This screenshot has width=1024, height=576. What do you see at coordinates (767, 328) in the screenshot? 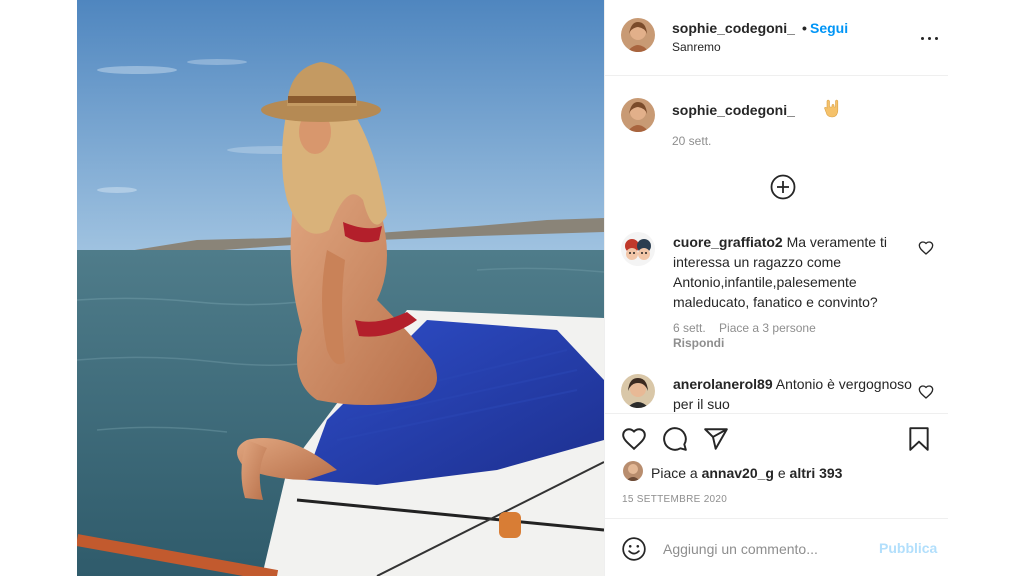
I see `comment-likes: Piace a 3 persone` at bounding box center [767, 328].